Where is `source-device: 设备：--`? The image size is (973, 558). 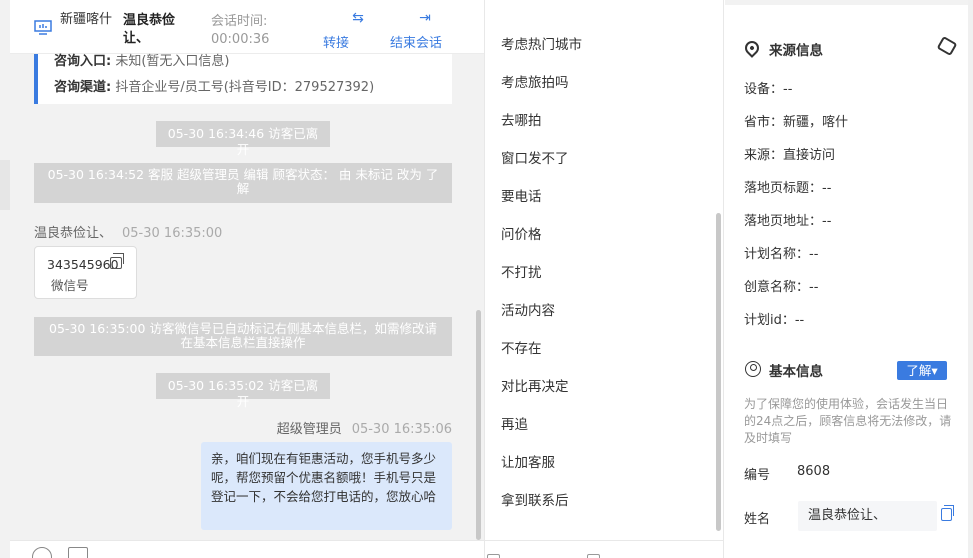
source-device: 设备：-- is located at coordinates (768, 89).